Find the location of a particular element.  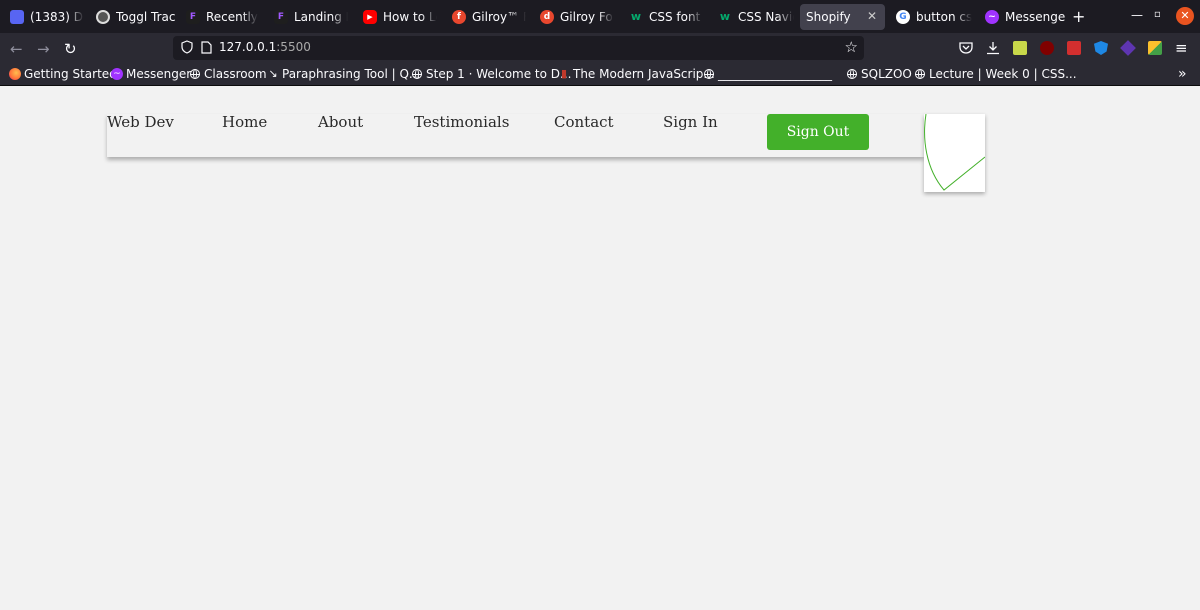

url-text: 127.0.0.1:5500 is located at coordinates (265, 47).